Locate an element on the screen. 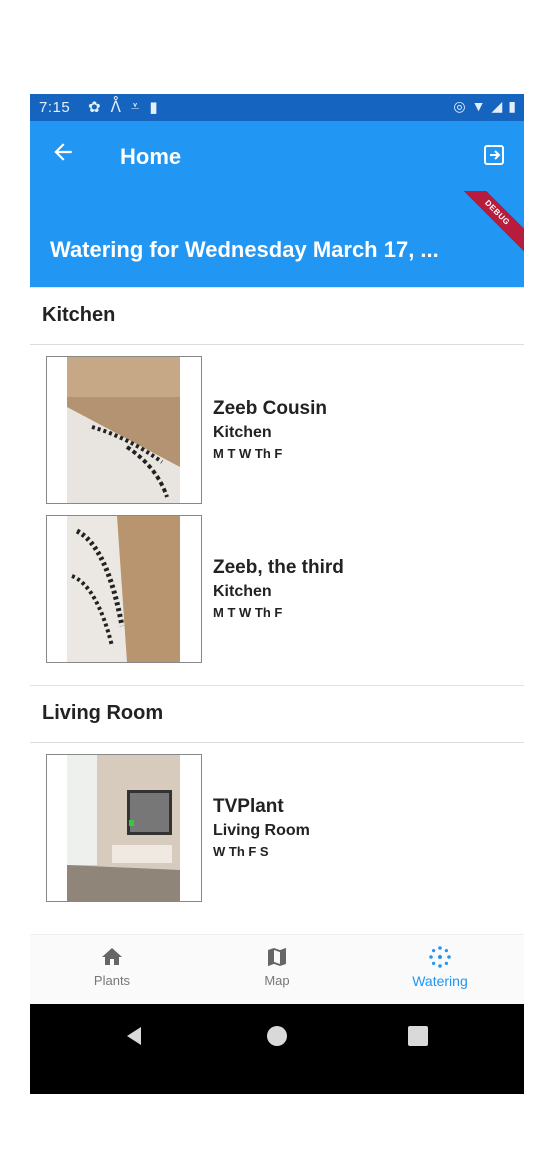 The height and width of the screenshot is (1167, 557). wifi-icon: ▼ is located at coordinates (478, 106).